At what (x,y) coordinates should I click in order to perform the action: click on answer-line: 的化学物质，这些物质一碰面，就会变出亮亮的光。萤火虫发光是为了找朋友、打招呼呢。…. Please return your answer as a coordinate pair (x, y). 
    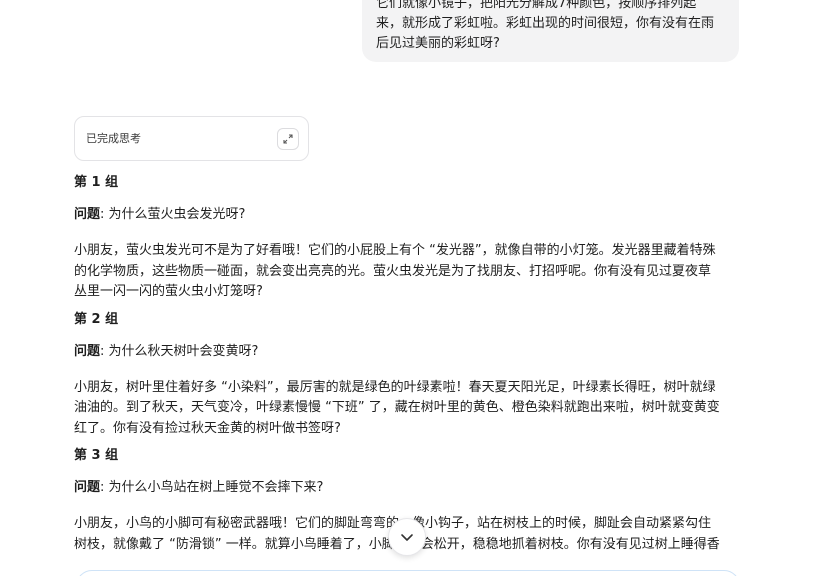
    Looking at the image, I should click on (393, 271).